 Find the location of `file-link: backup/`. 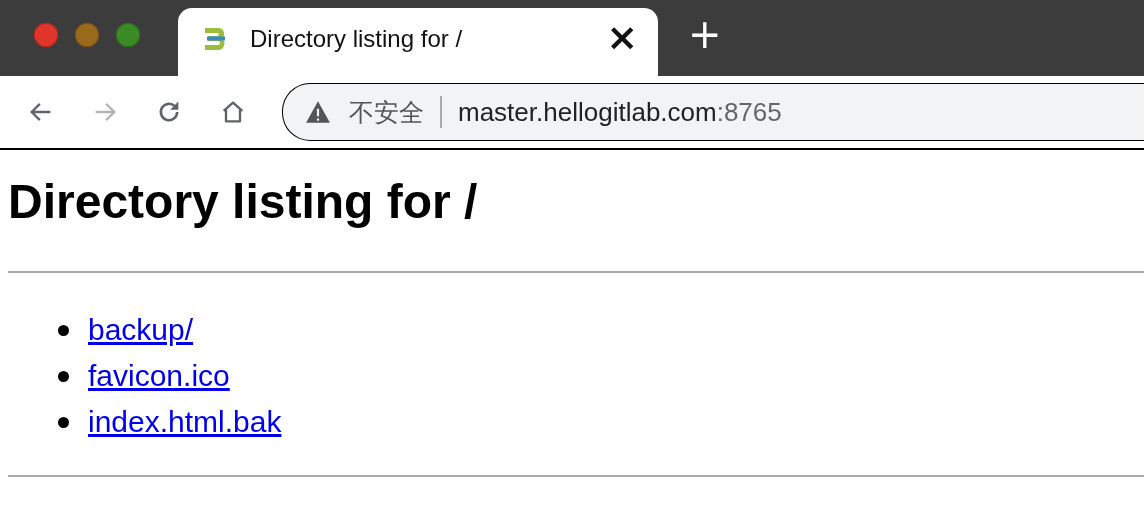

file-link: backup/ is located at coordinates (141, 330).